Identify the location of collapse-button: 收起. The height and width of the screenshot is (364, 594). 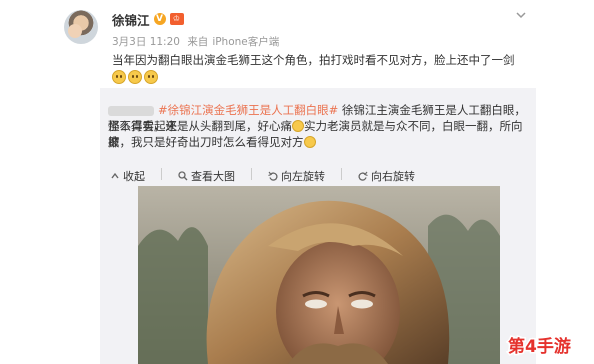
(127, 176).